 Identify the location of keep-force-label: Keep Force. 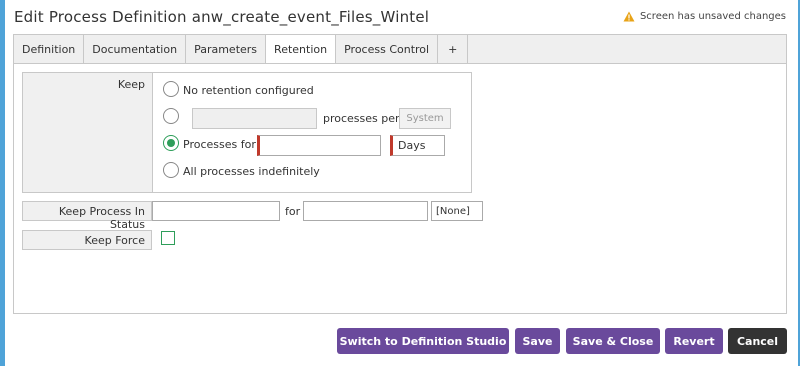
(87, 240).